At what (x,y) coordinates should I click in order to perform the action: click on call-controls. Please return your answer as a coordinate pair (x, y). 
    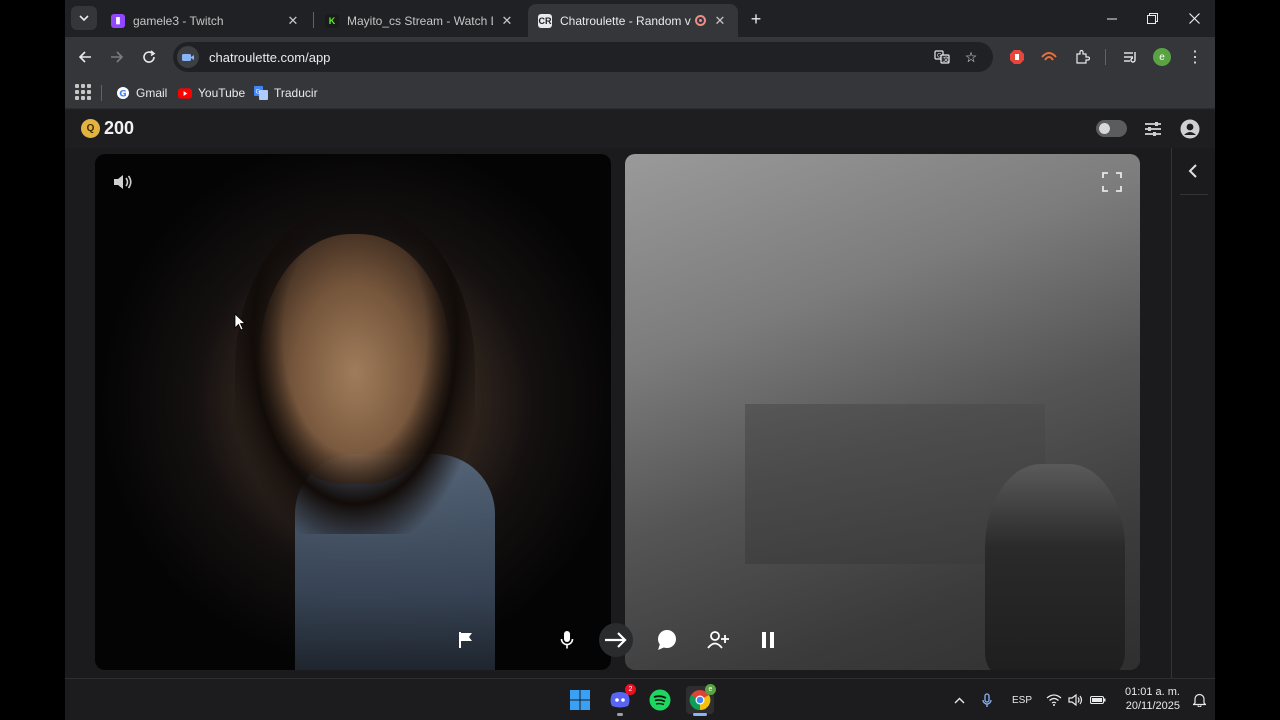
    Looking at the image, I should click on (619, 640).